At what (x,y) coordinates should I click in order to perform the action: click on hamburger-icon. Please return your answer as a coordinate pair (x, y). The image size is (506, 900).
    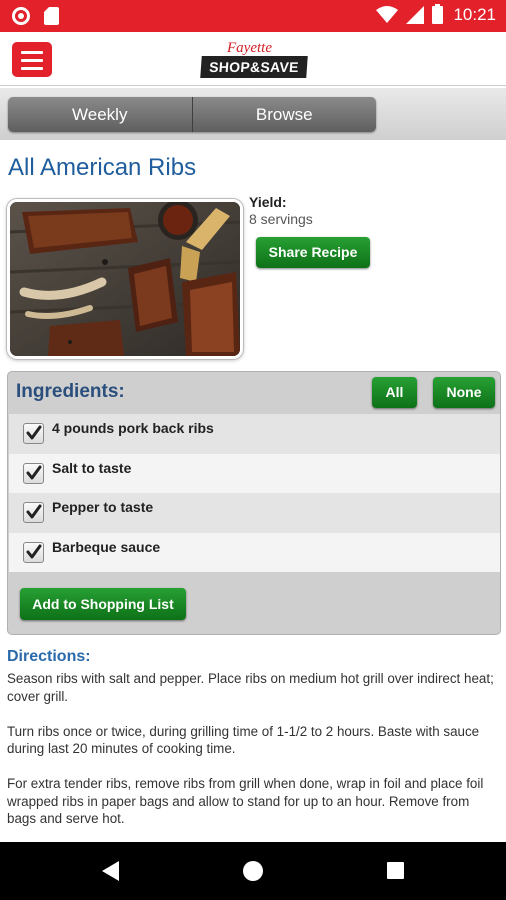
    Looking at the image, I should click on (32, 52).